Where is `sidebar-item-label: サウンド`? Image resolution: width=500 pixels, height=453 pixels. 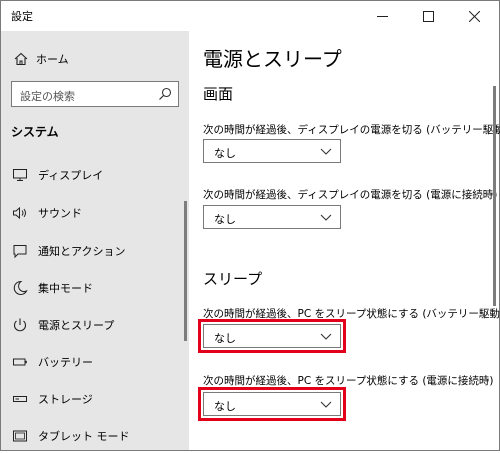 sidebar-item-label: サウンド is located at coordinates (60, 213).